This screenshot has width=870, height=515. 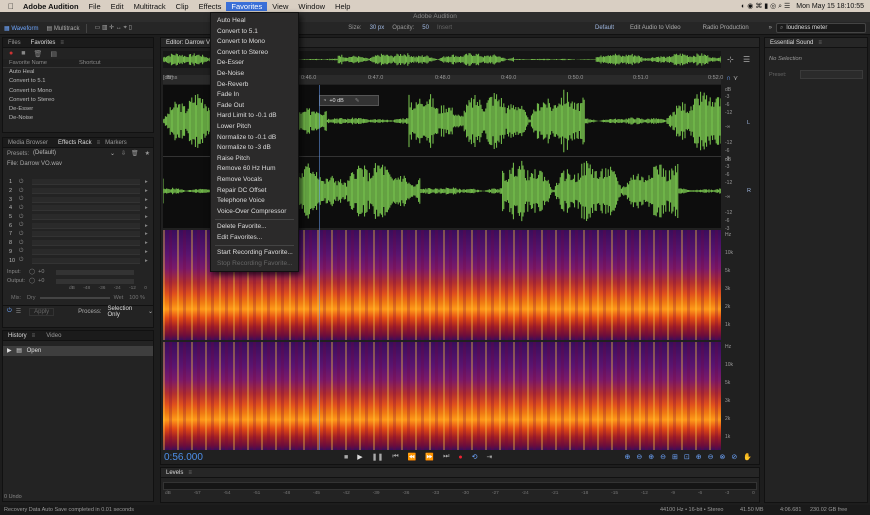 I want to click on effect-slot: 3 ⏻ ▸, so click(x=78, y=199).